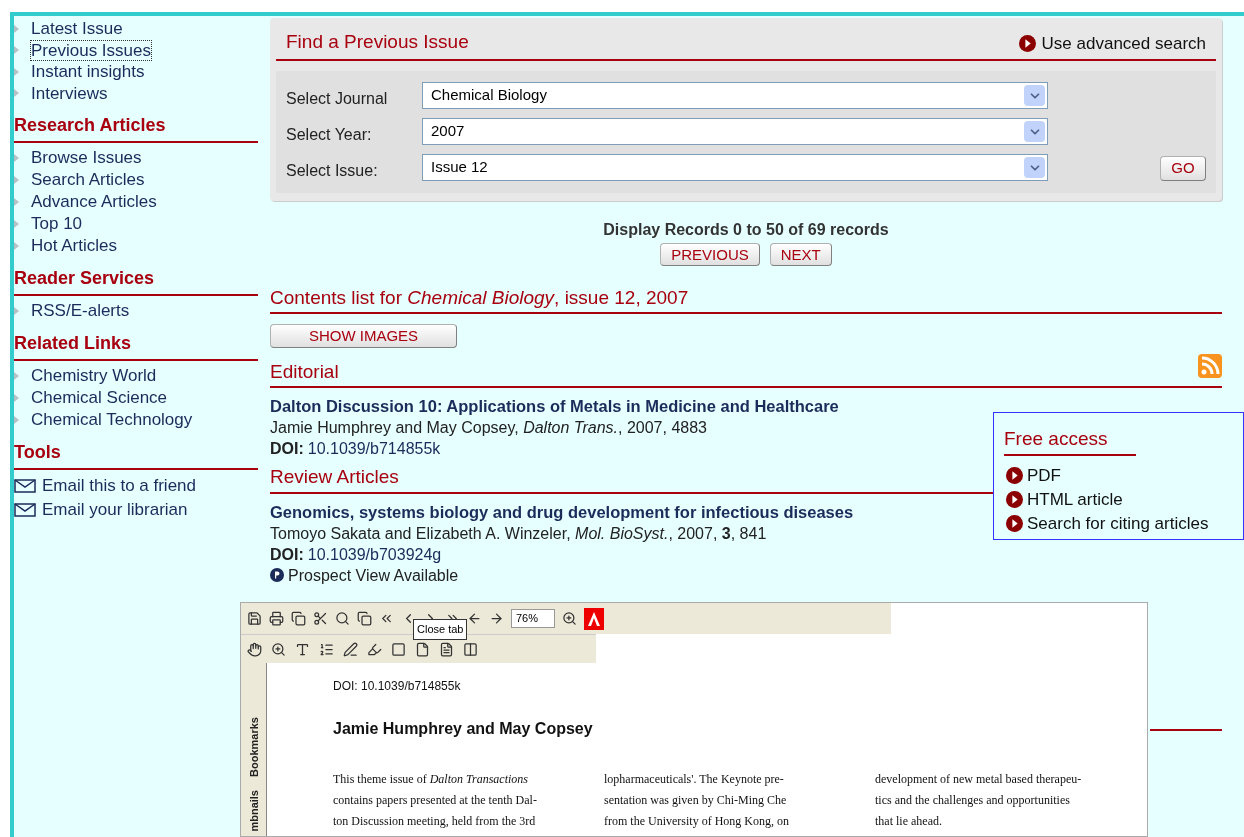  I want to click on go-button: GO, so click(1183, 168).